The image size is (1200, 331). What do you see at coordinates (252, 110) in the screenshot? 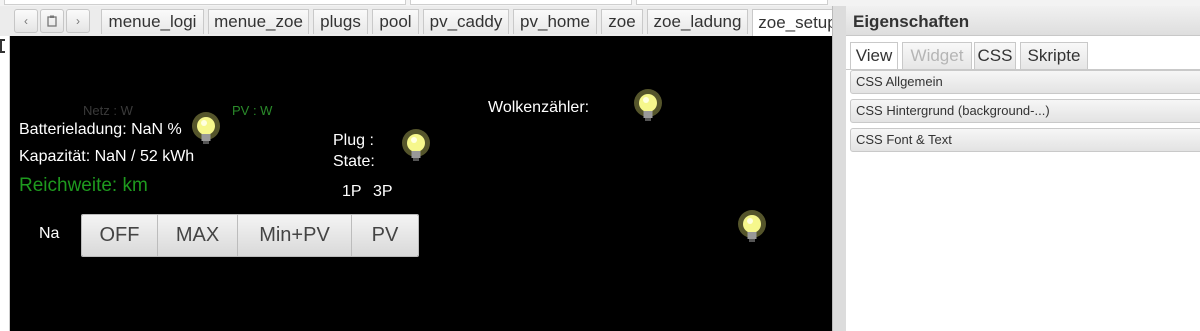
I see `pv-label: PV : W` at bounding box center [252, 110].